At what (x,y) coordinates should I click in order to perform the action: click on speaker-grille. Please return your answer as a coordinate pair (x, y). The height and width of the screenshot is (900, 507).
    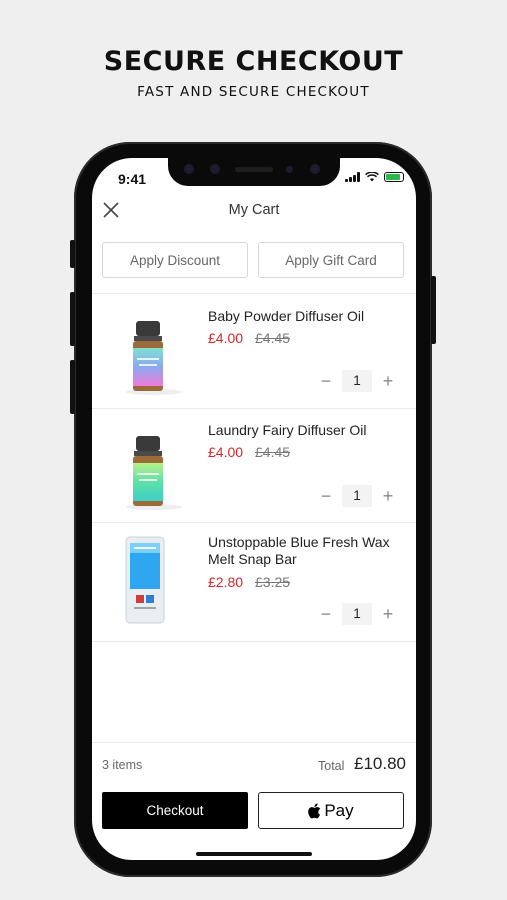
    Looking at the image, I should click on (254, 169).